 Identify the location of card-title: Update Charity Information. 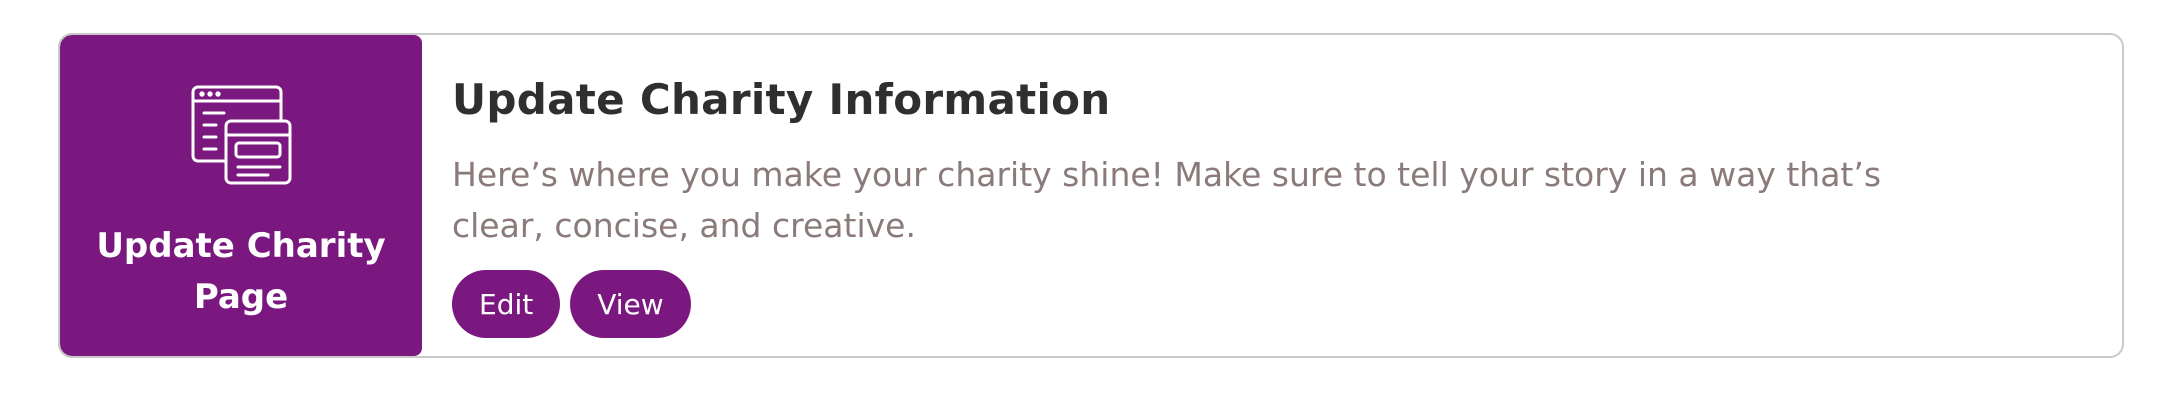
(781, 99).